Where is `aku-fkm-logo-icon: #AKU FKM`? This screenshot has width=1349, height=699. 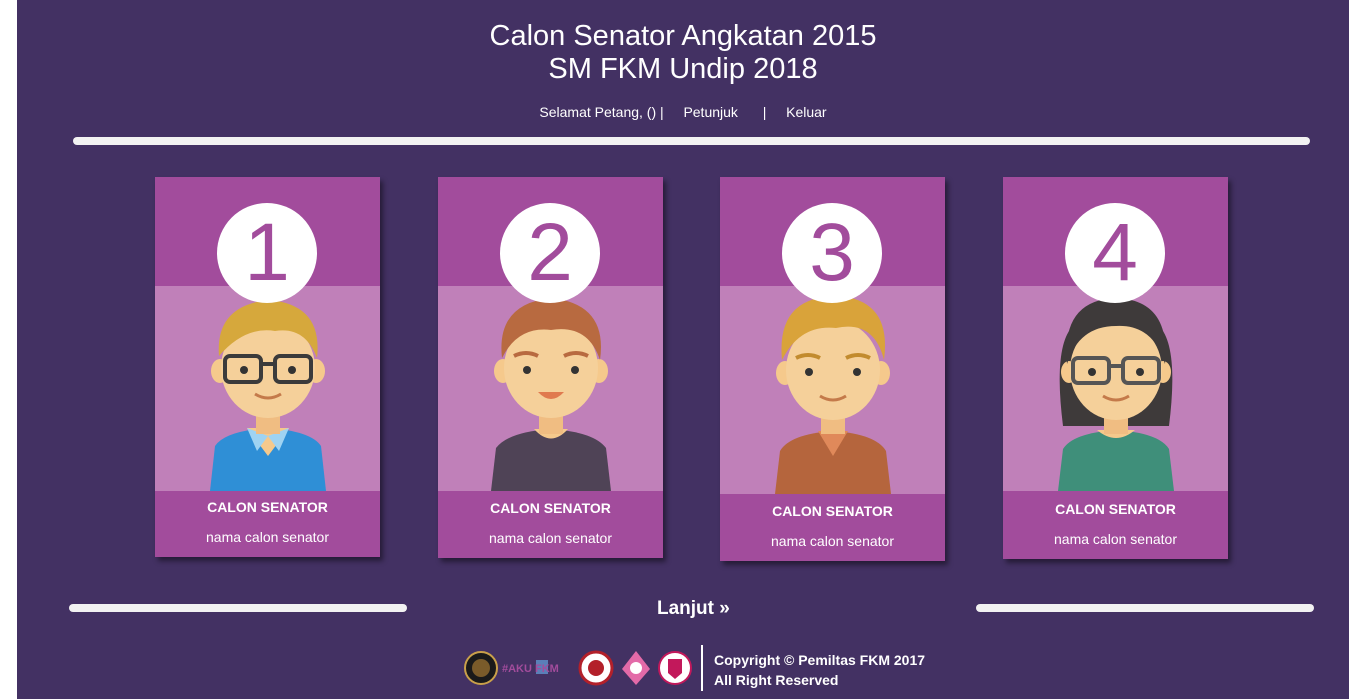
aku-fkm-logo-icon: #AKU FKM is located at coordinates (530, 667).